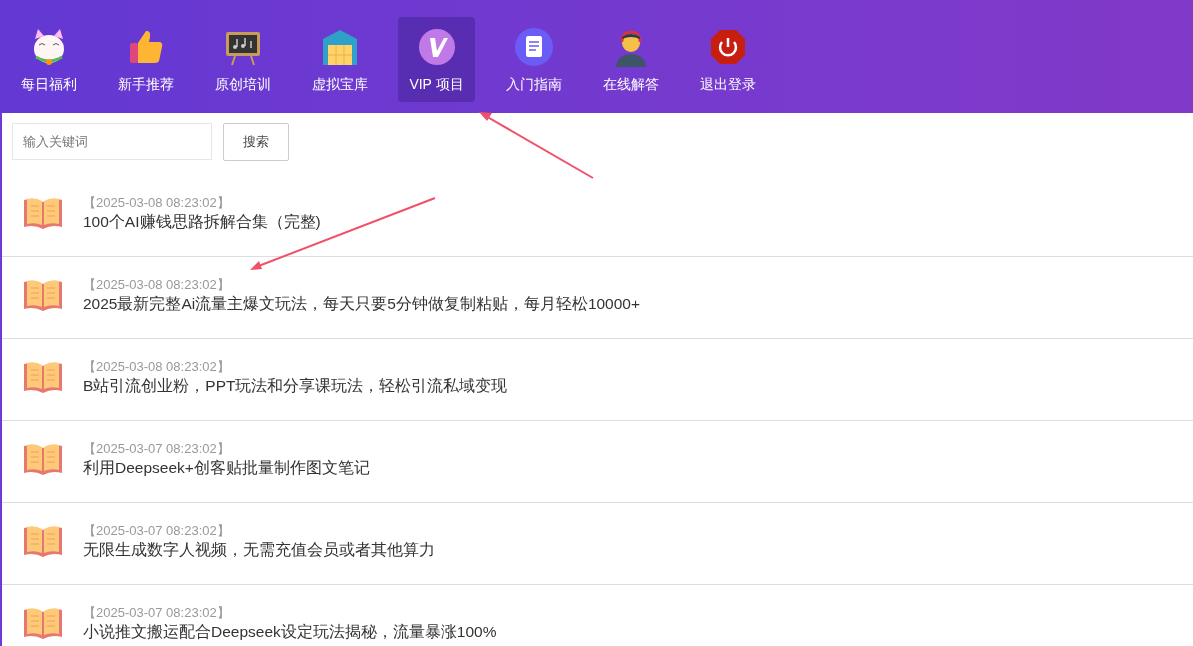  Describe the element at coordinates (362, 304) in the screenshot. I see `article-link: 2025最新完整Ai流量主爆文玩法，每天只要5分钟做复制粘贴，每月轻松10000+` at that location.